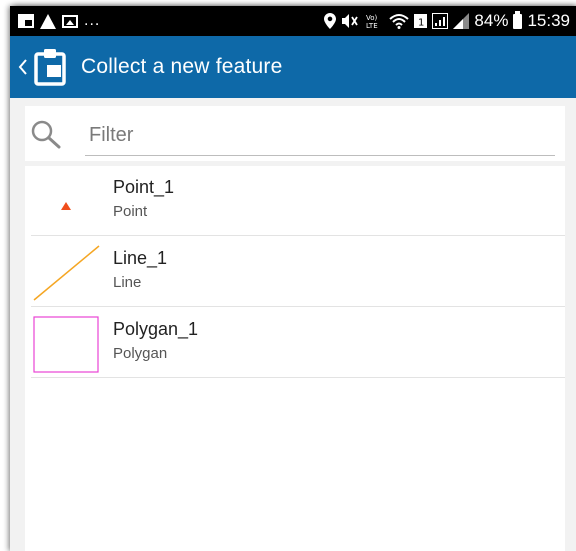 The image size is (576, 551). I want to click on filter-bar, so click(295, 133).